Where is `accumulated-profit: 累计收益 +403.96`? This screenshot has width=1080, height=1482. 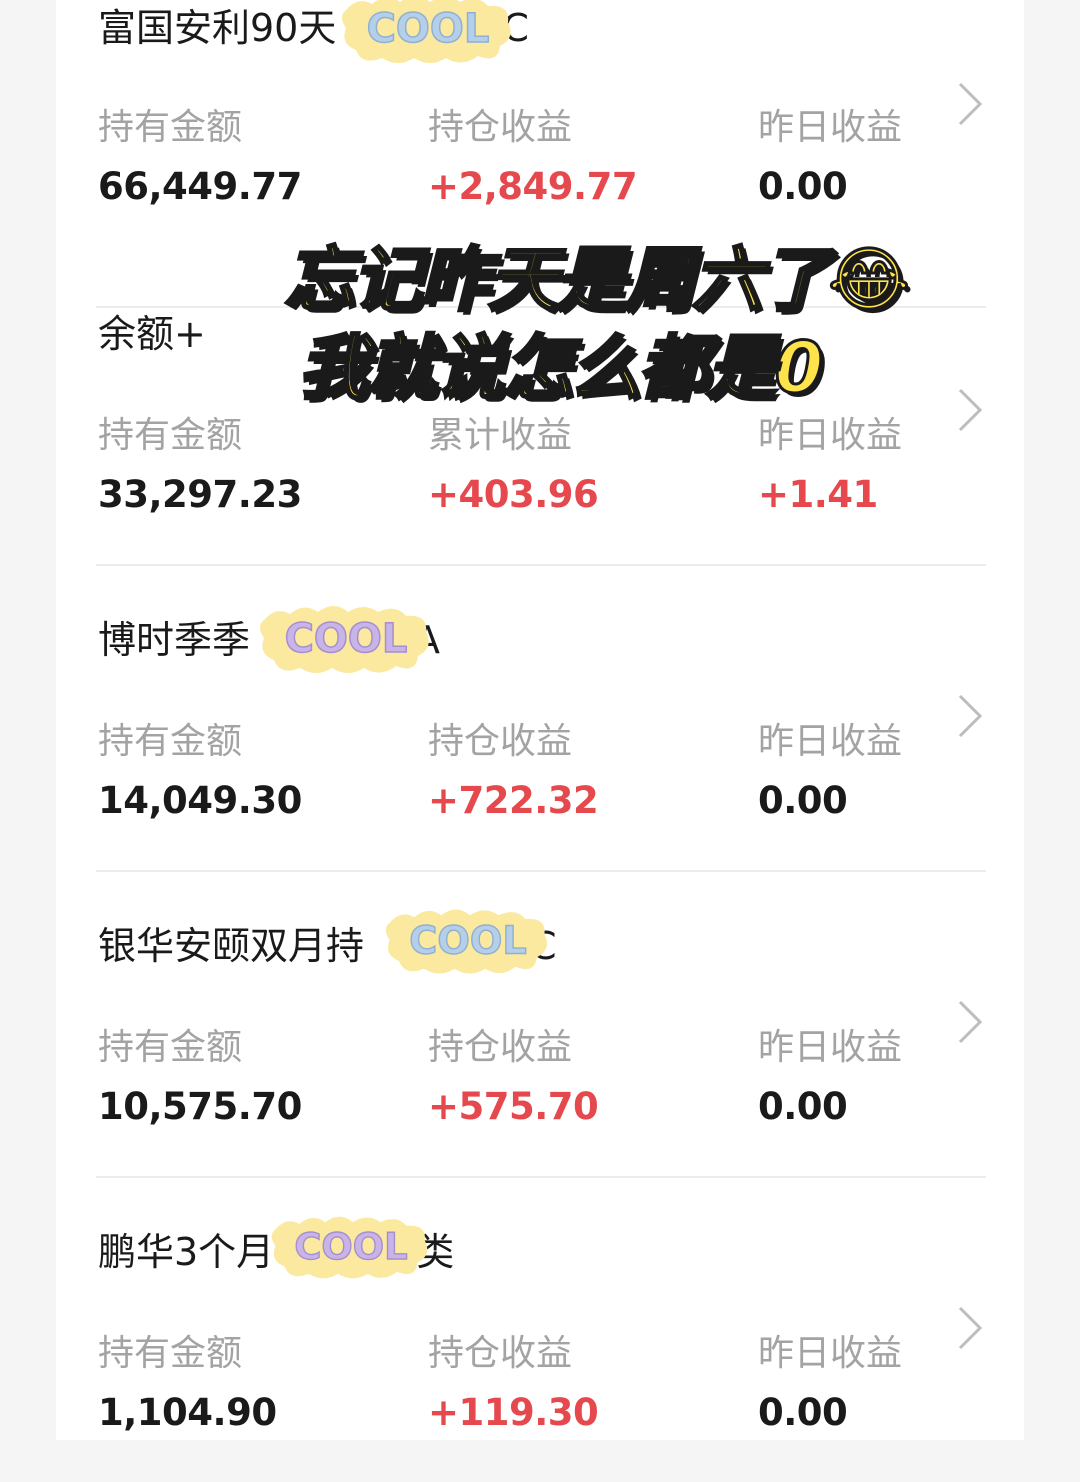 accumulated-profit: 累计收益 +403.96 is located at coordinates (513, 466).